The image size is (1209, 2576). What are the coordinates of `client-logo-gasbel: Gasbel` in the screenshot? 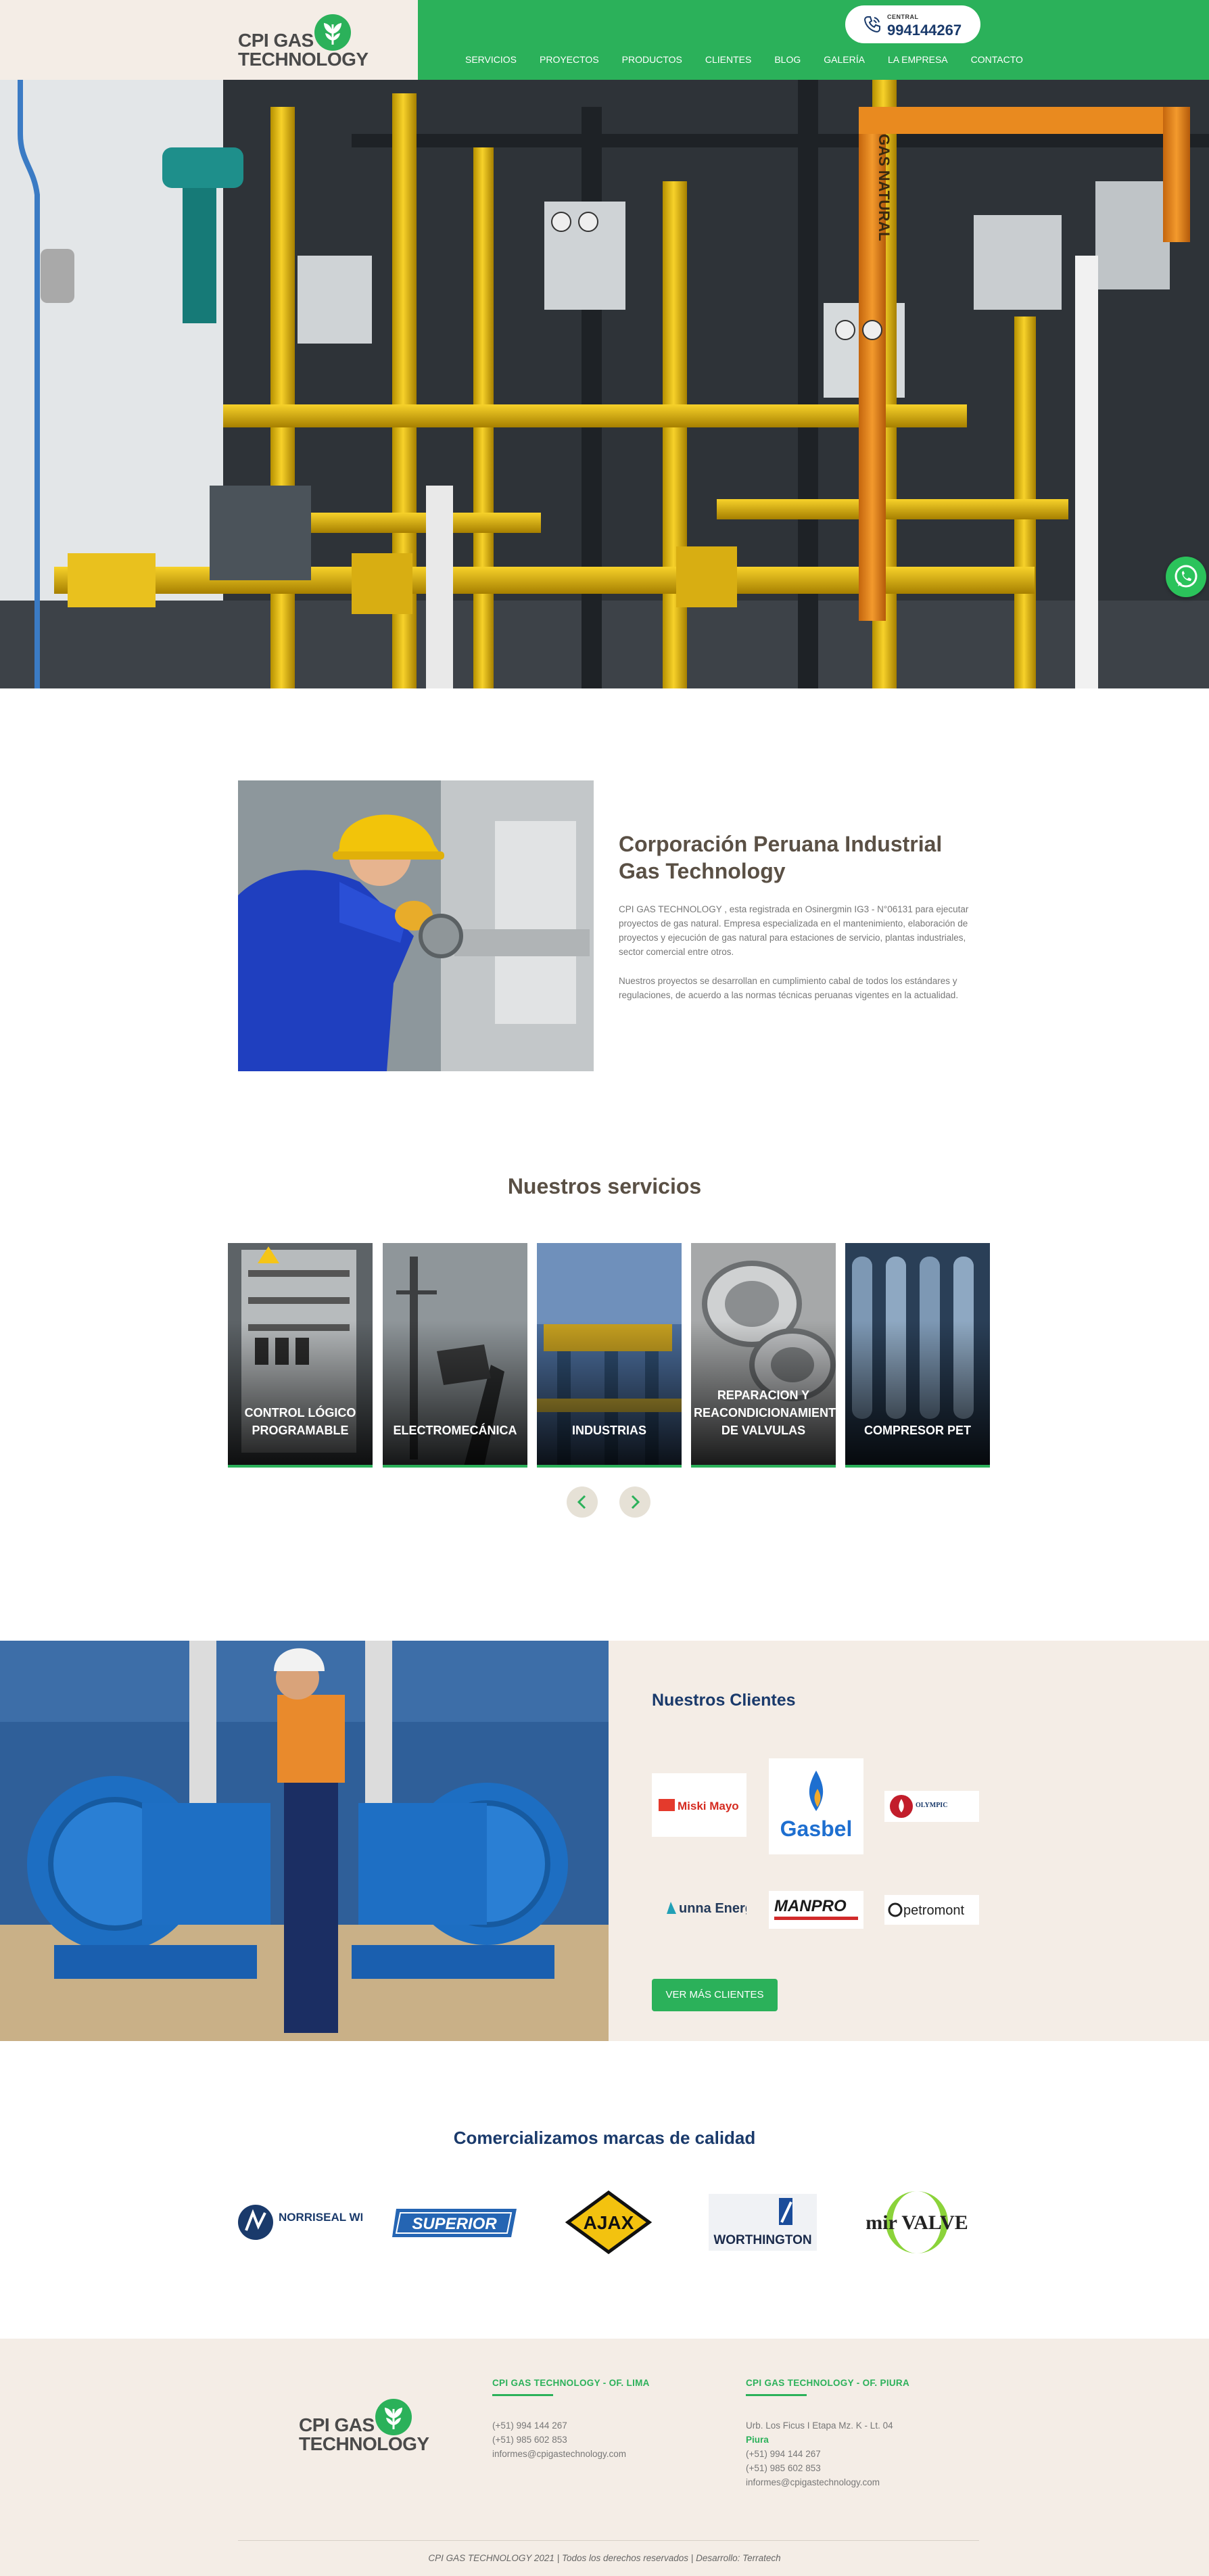 It's located at (816, 1806).